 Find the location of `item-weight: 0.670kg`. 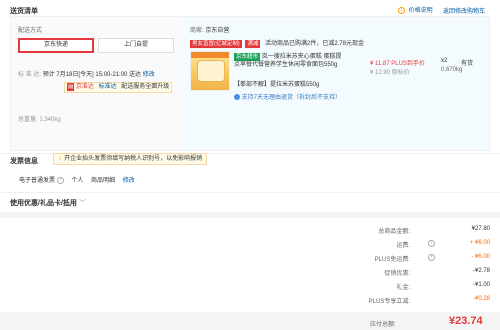

item-weight: 0.670kg is located at coordinates (452, 70).